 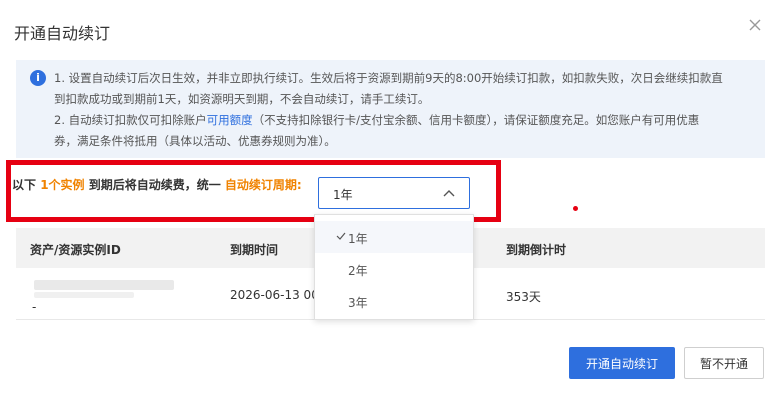 What do you see at coordinates (195, 141) in the screenshot?
I see `notice-line: 券，满足条件将抵用（具体以活动、优惠券规则为准）。` at bounding box center [195, 141].